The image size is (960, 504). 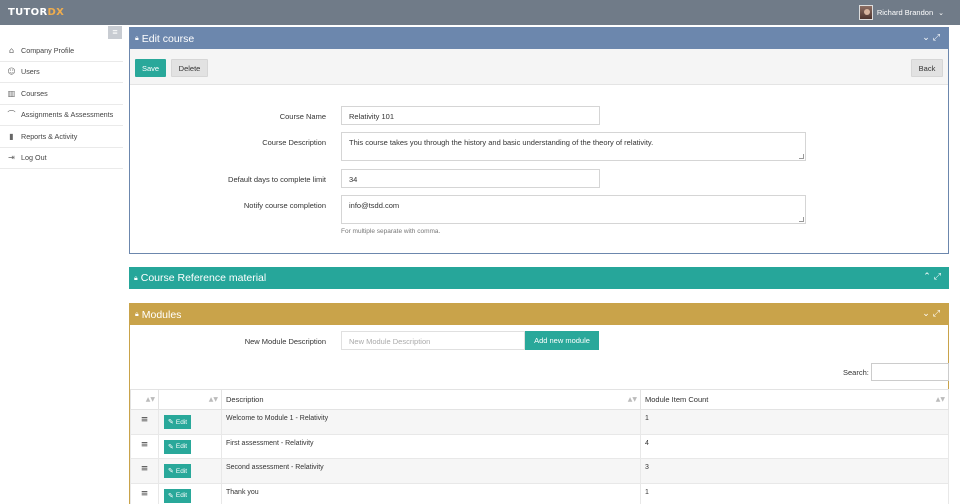 I want to click on sidebar-item-label: Company Profile, so click(x=48, y=50).